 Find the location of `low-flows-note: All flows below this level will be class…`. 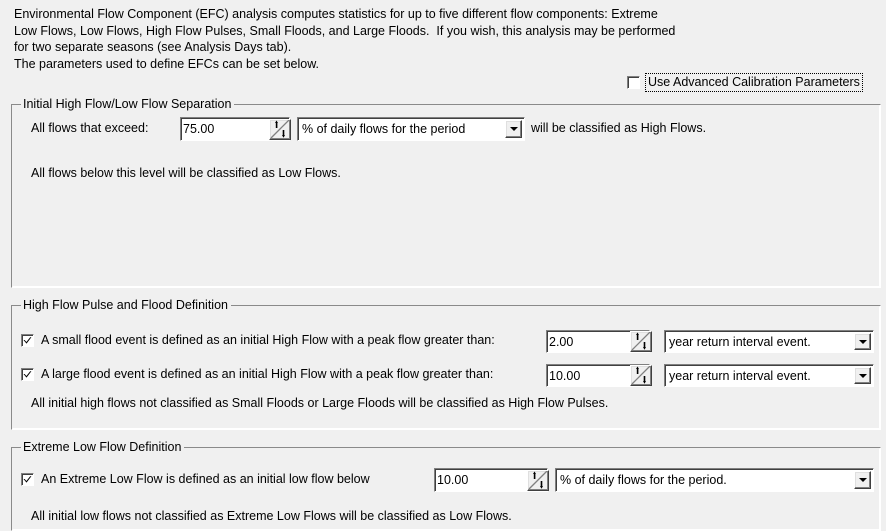

low-flows-note: All flows below this level will be class… is located at coordinates (186, 173).